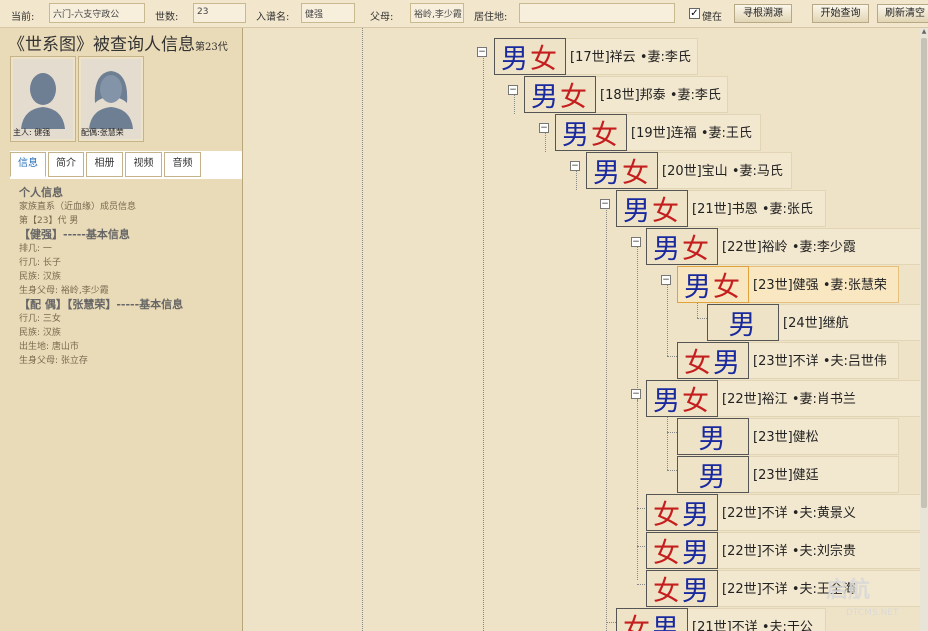  I want to click on find-root-button: 寻根溯源, so click(763, 13).